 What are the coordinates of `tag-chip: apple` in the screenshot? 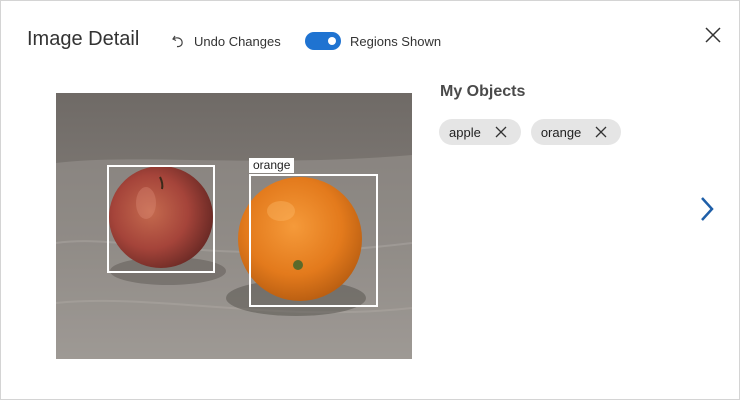 It's located at (480, 132).